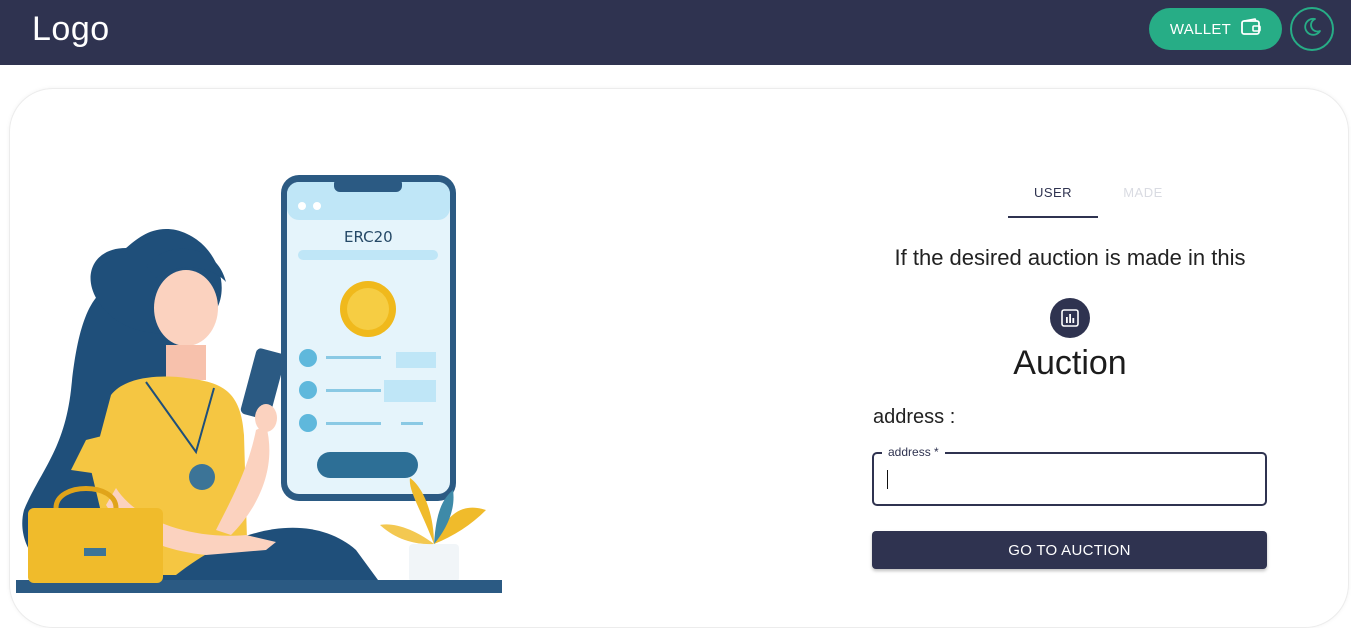 This screenshot has width=1351, height=628. I want to click on address-field-legend: address *, so click(913, 452).